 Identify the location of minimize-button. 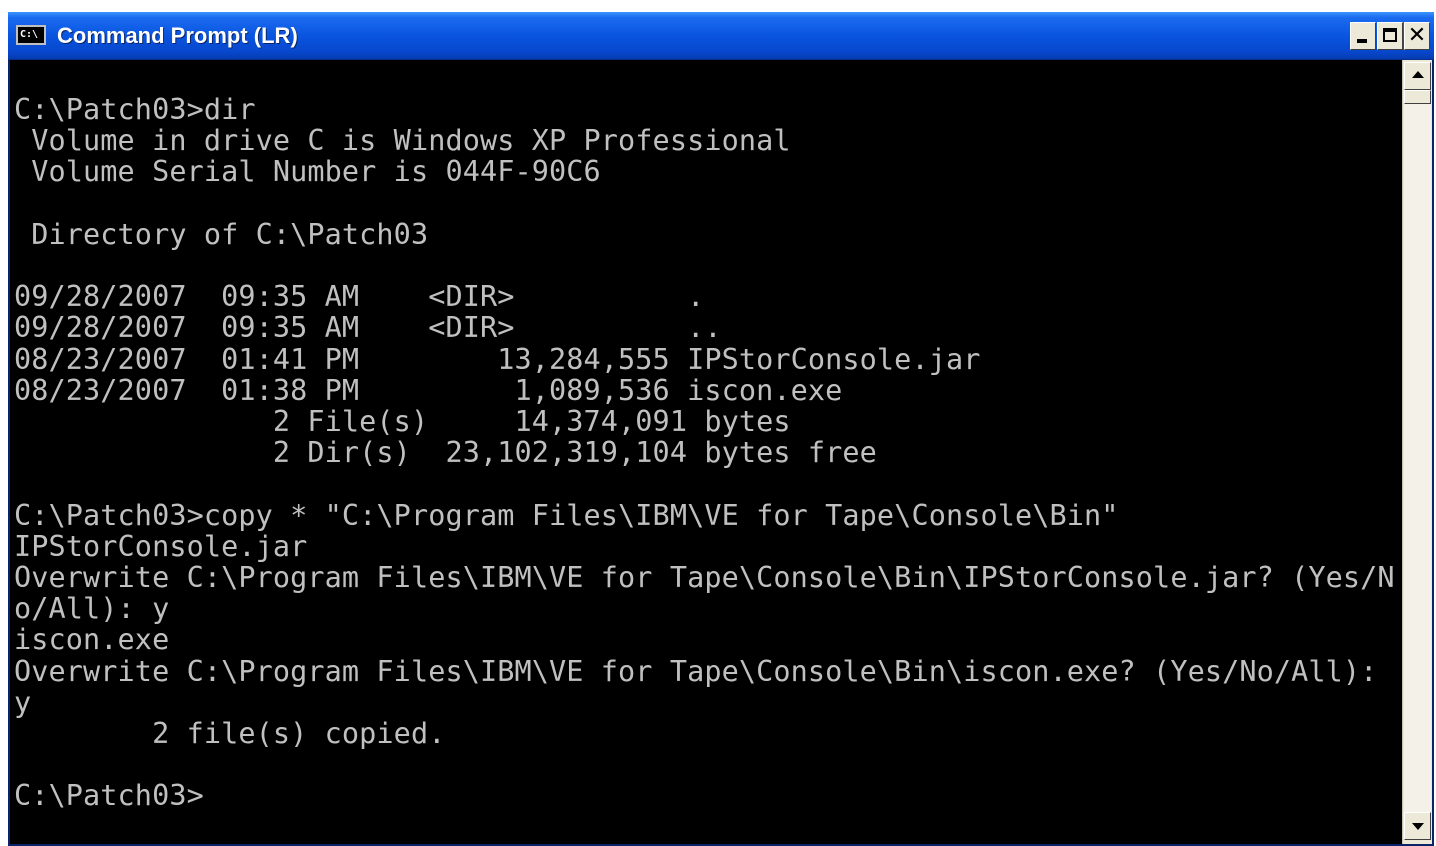
(1363, 36).